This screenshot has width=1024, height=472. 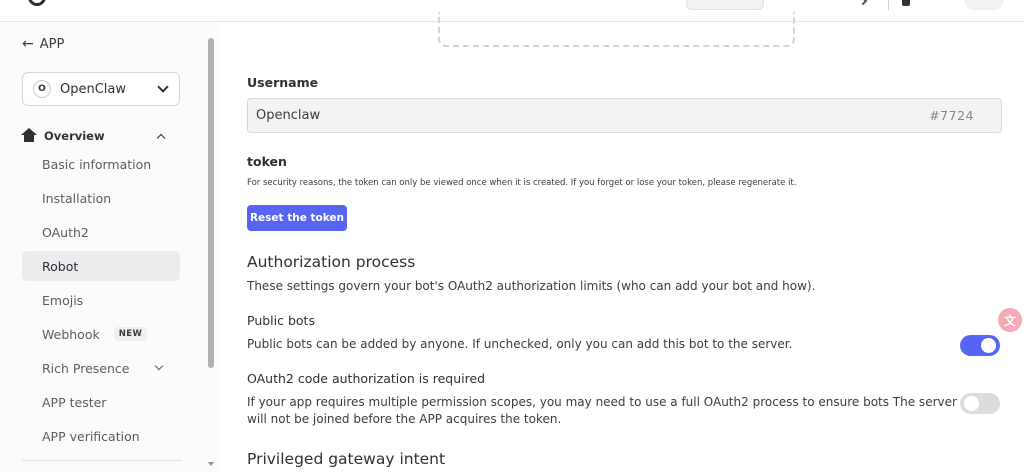 What do you see at coordinates (28, 44) in the screenshot?
I see `arrow-left-icon: ←` at bounding box center [28, 44].